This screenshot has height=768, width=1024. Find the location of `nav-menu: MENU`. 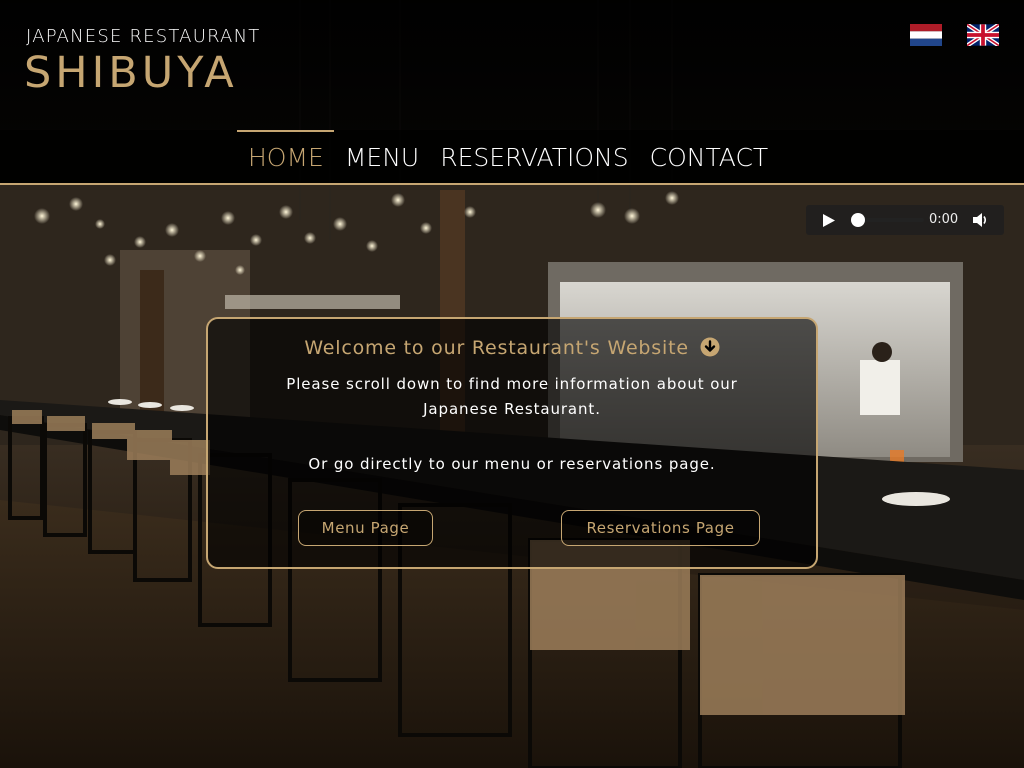

nav-menu: MENU is located at coordinates (381, 156).